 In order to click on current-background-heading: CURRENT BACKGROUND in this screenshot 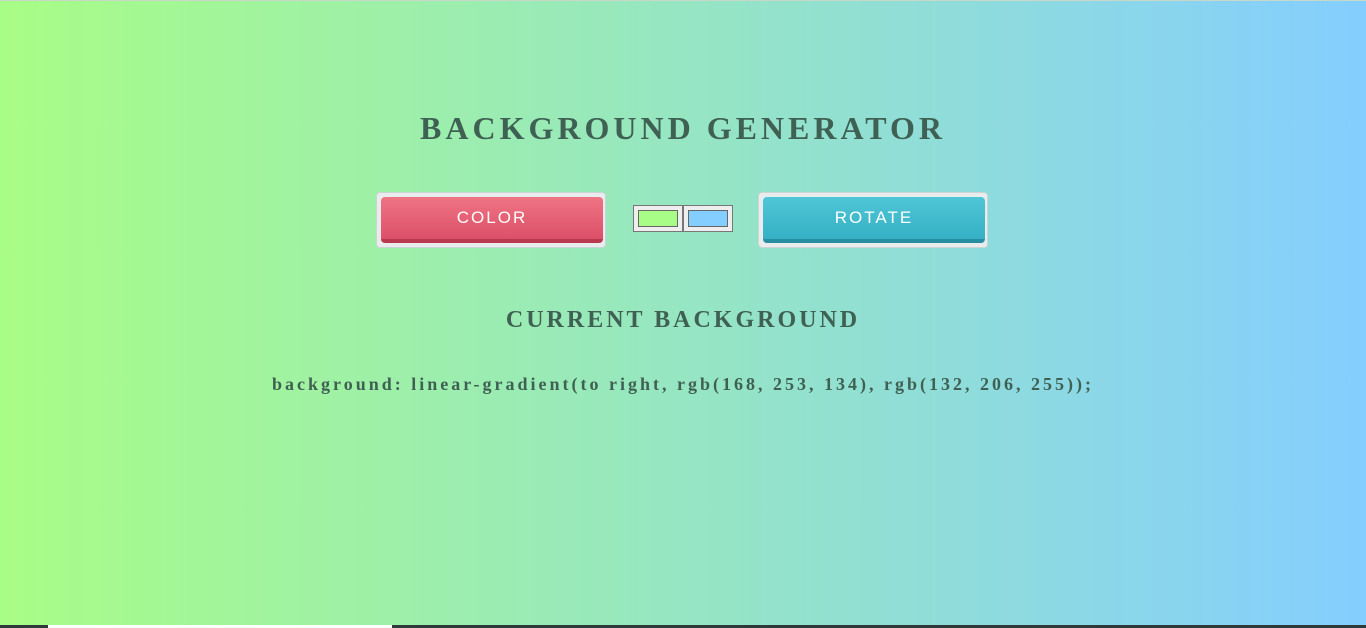, I will do `click(683, 320)`.